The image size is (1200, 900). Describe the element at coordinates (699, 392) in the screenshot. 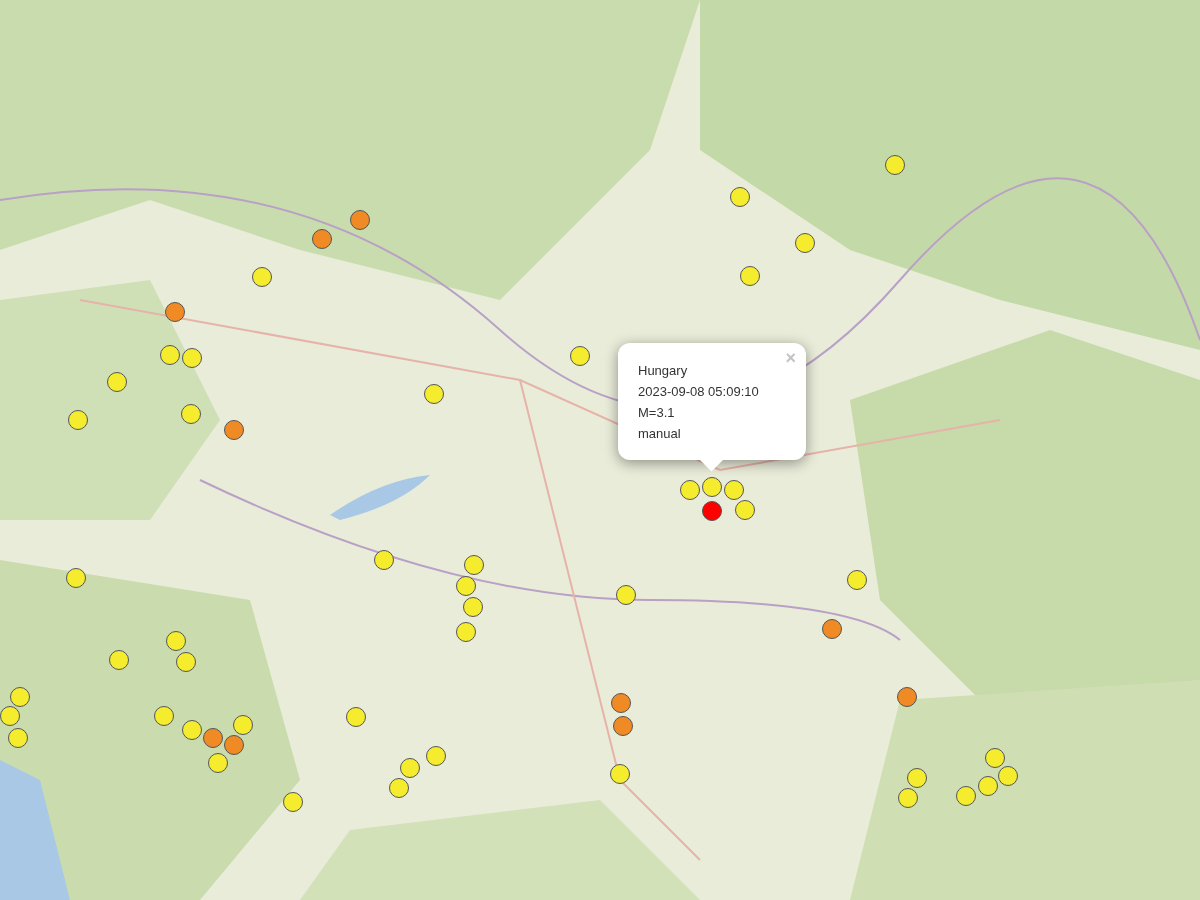

I see `popup-text: 2023-09-08 05:09:10` at that location.